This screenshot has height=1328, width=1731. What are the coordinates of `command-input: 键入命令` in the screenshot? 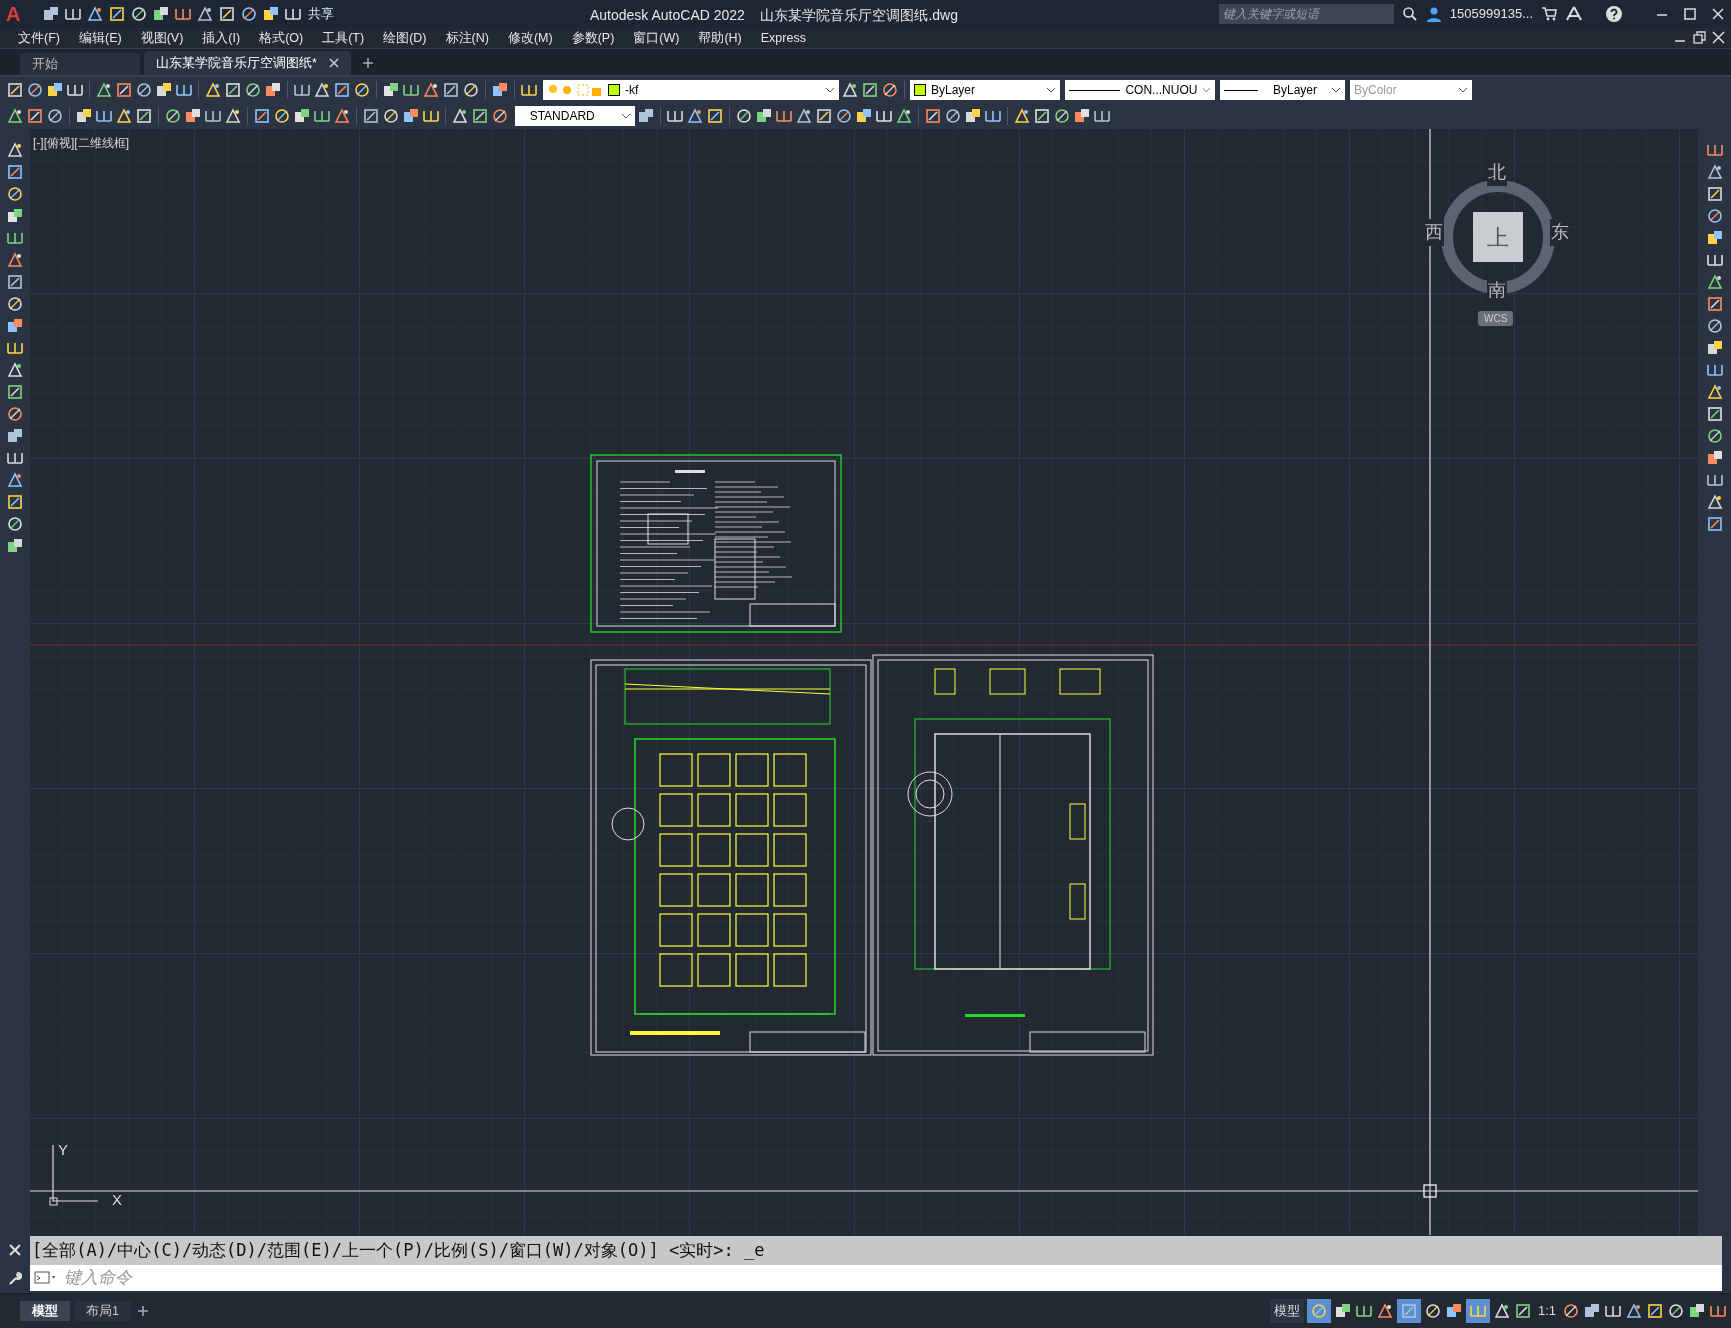 It's located at (892, 1278).